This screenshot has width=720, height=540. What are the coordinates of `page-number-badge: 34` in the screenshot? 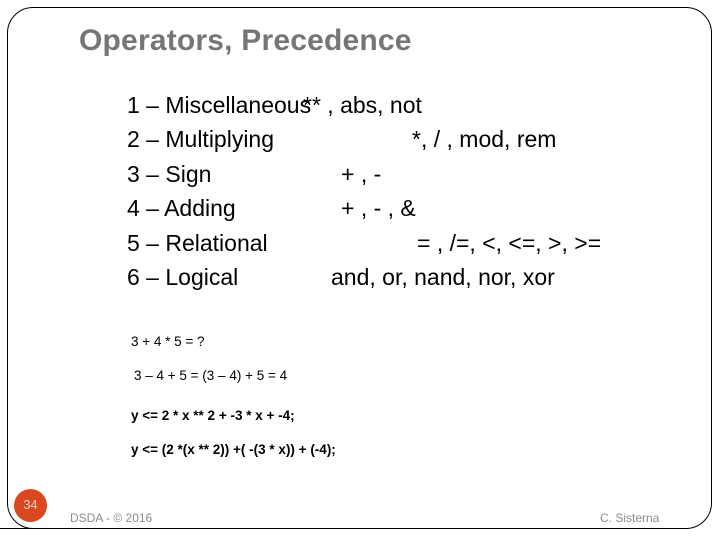 It's located at (30, 505).